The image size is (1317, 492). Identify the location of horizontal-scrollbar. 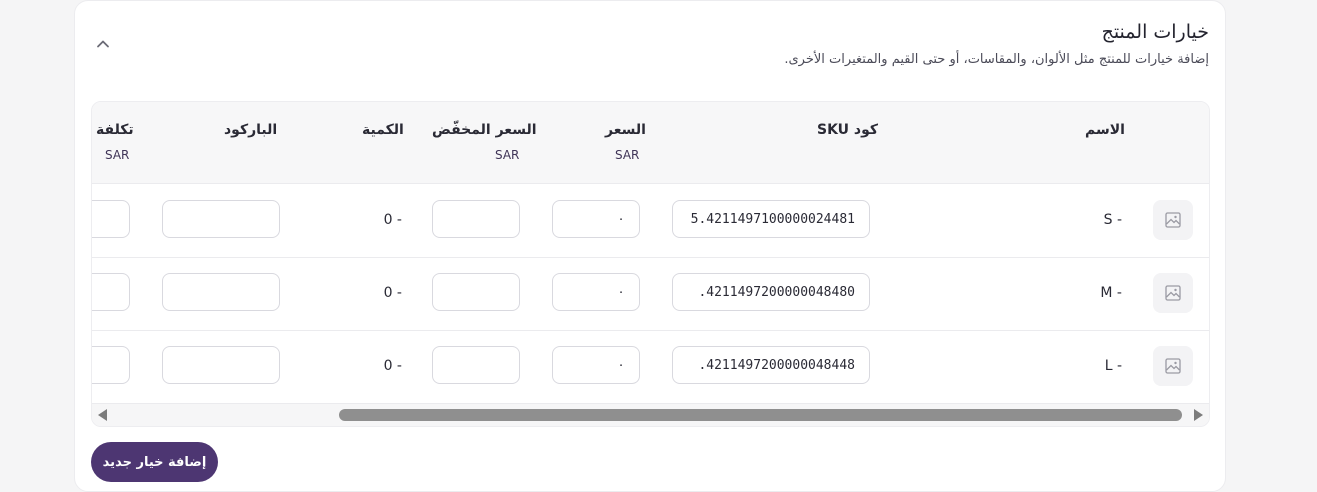
(650, 415).